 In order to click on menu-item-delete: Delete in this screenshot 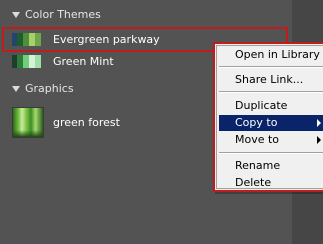, I will do `click(271, 183)`.